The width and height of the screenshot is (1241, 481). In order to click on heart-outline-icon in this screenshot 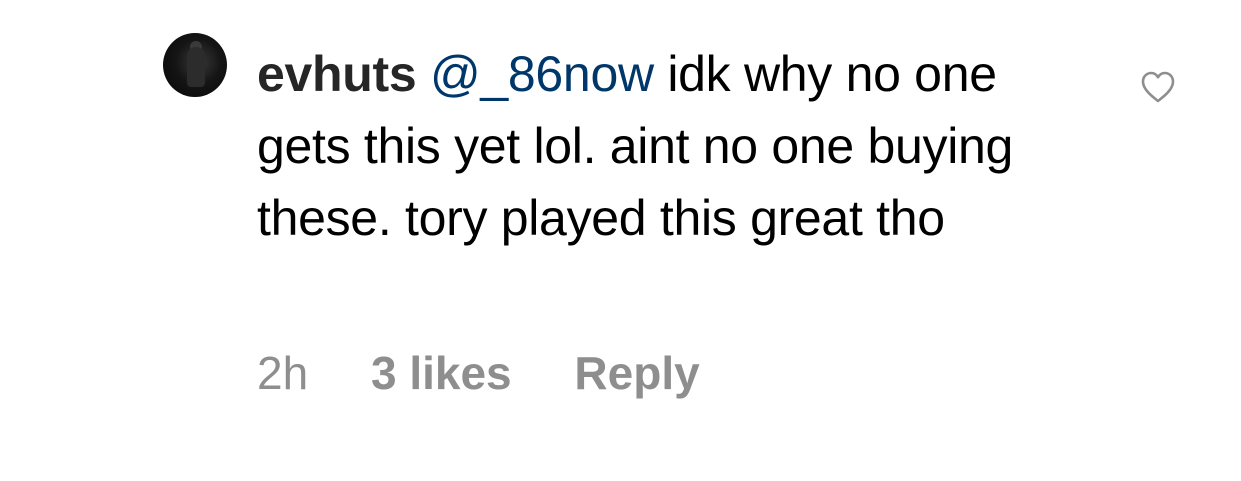, I will do `click(1158, 87)`.